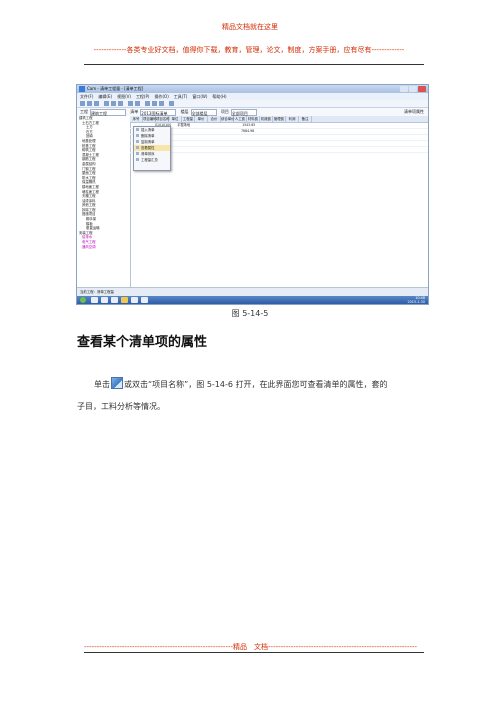 The width and height of the screenshot is (500, 707). Describe the element at coordinates (249, 125) in the screenshot. I see `grid-cell-amount: 1543.85` at that location.